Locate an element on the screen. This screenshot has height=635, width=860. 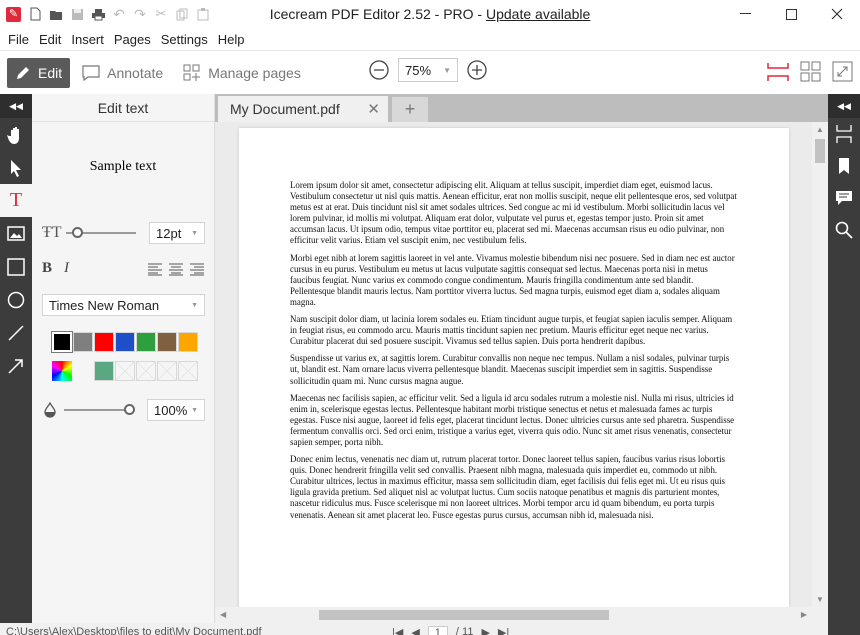
opacity-slider-knob is located at coordinates (129, 409).